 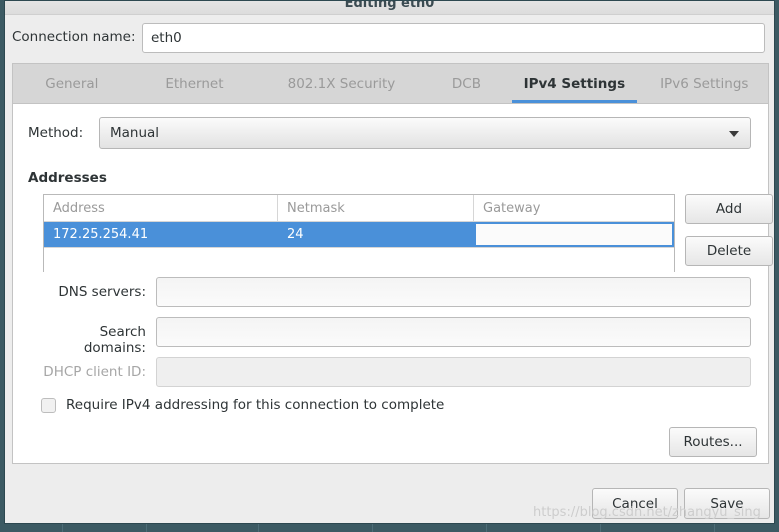 What do you see at coordinates (574, 208) in the screenshot?
I see `column-header-gateway: Gateway` at bounding box center [574, 208].